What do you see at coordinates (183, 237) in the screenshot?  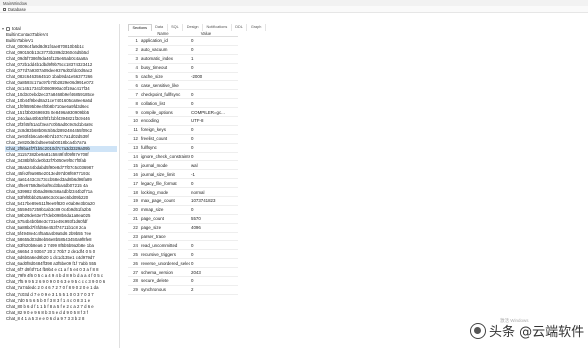 I see `table-row: 23 parser_trace` at bounding box center [183, 237].